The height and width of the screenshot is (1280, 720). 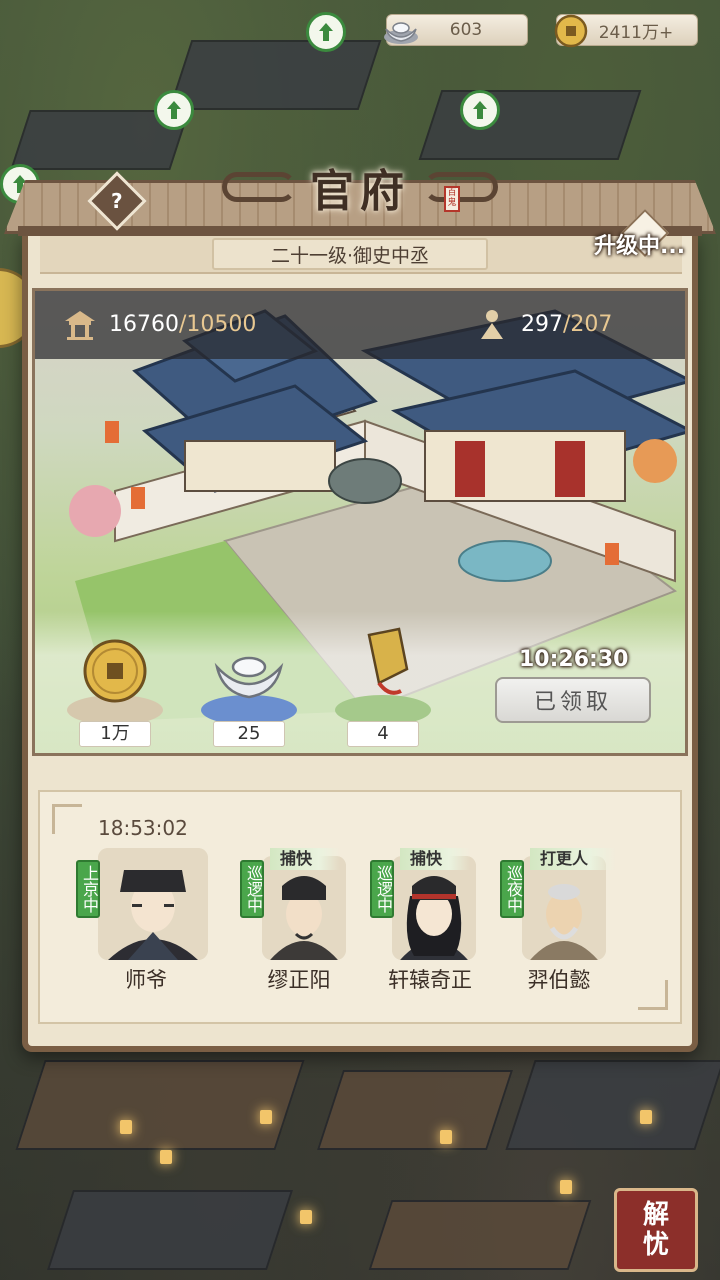 What do you see at coordinates (452, 199) in the screenshot?
I see `seal-stamp: 百鬼` at bounding box center [452, 199].